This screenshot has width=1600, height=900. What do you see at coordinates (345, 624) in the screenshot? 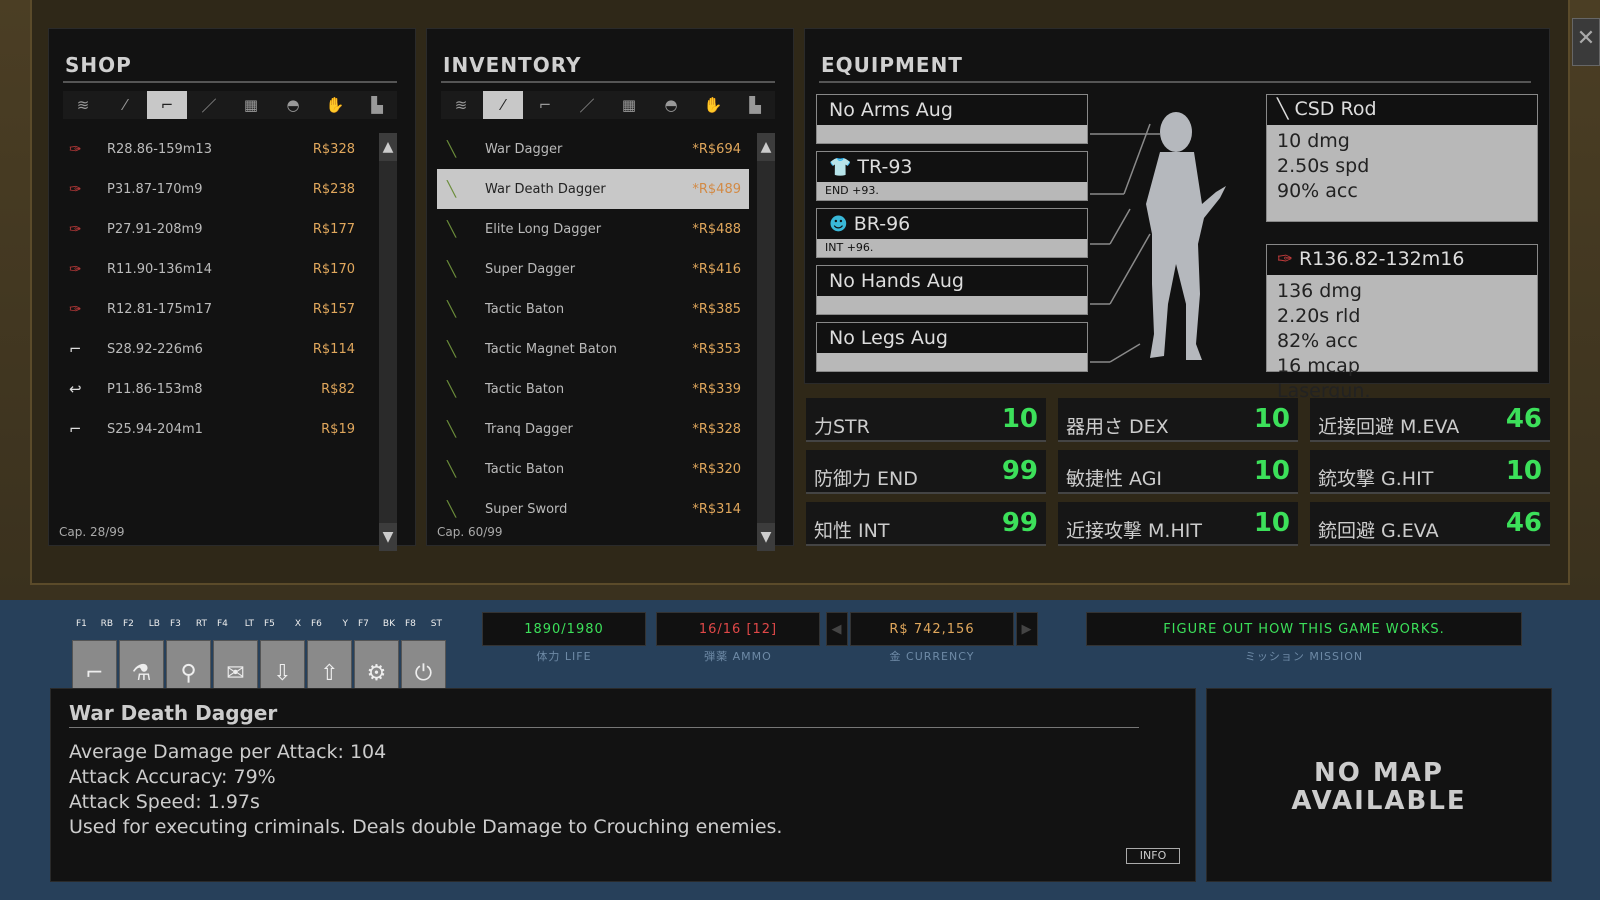
I see `key-label: Y` at bounding box center [345, 624].